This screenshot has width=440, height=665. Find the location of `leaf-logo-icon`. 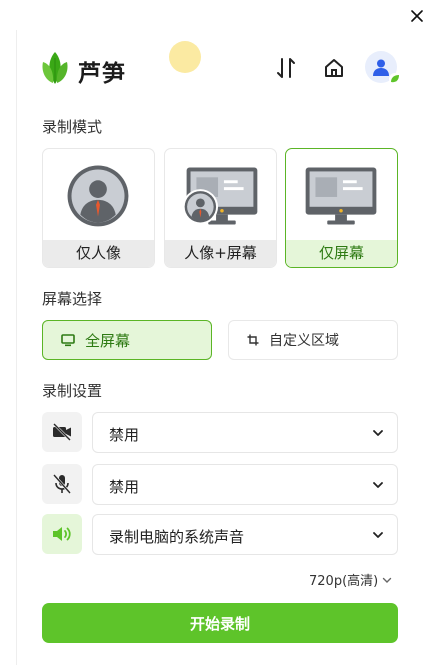

leaf-logo-icon is located at coordinates (55, 68).